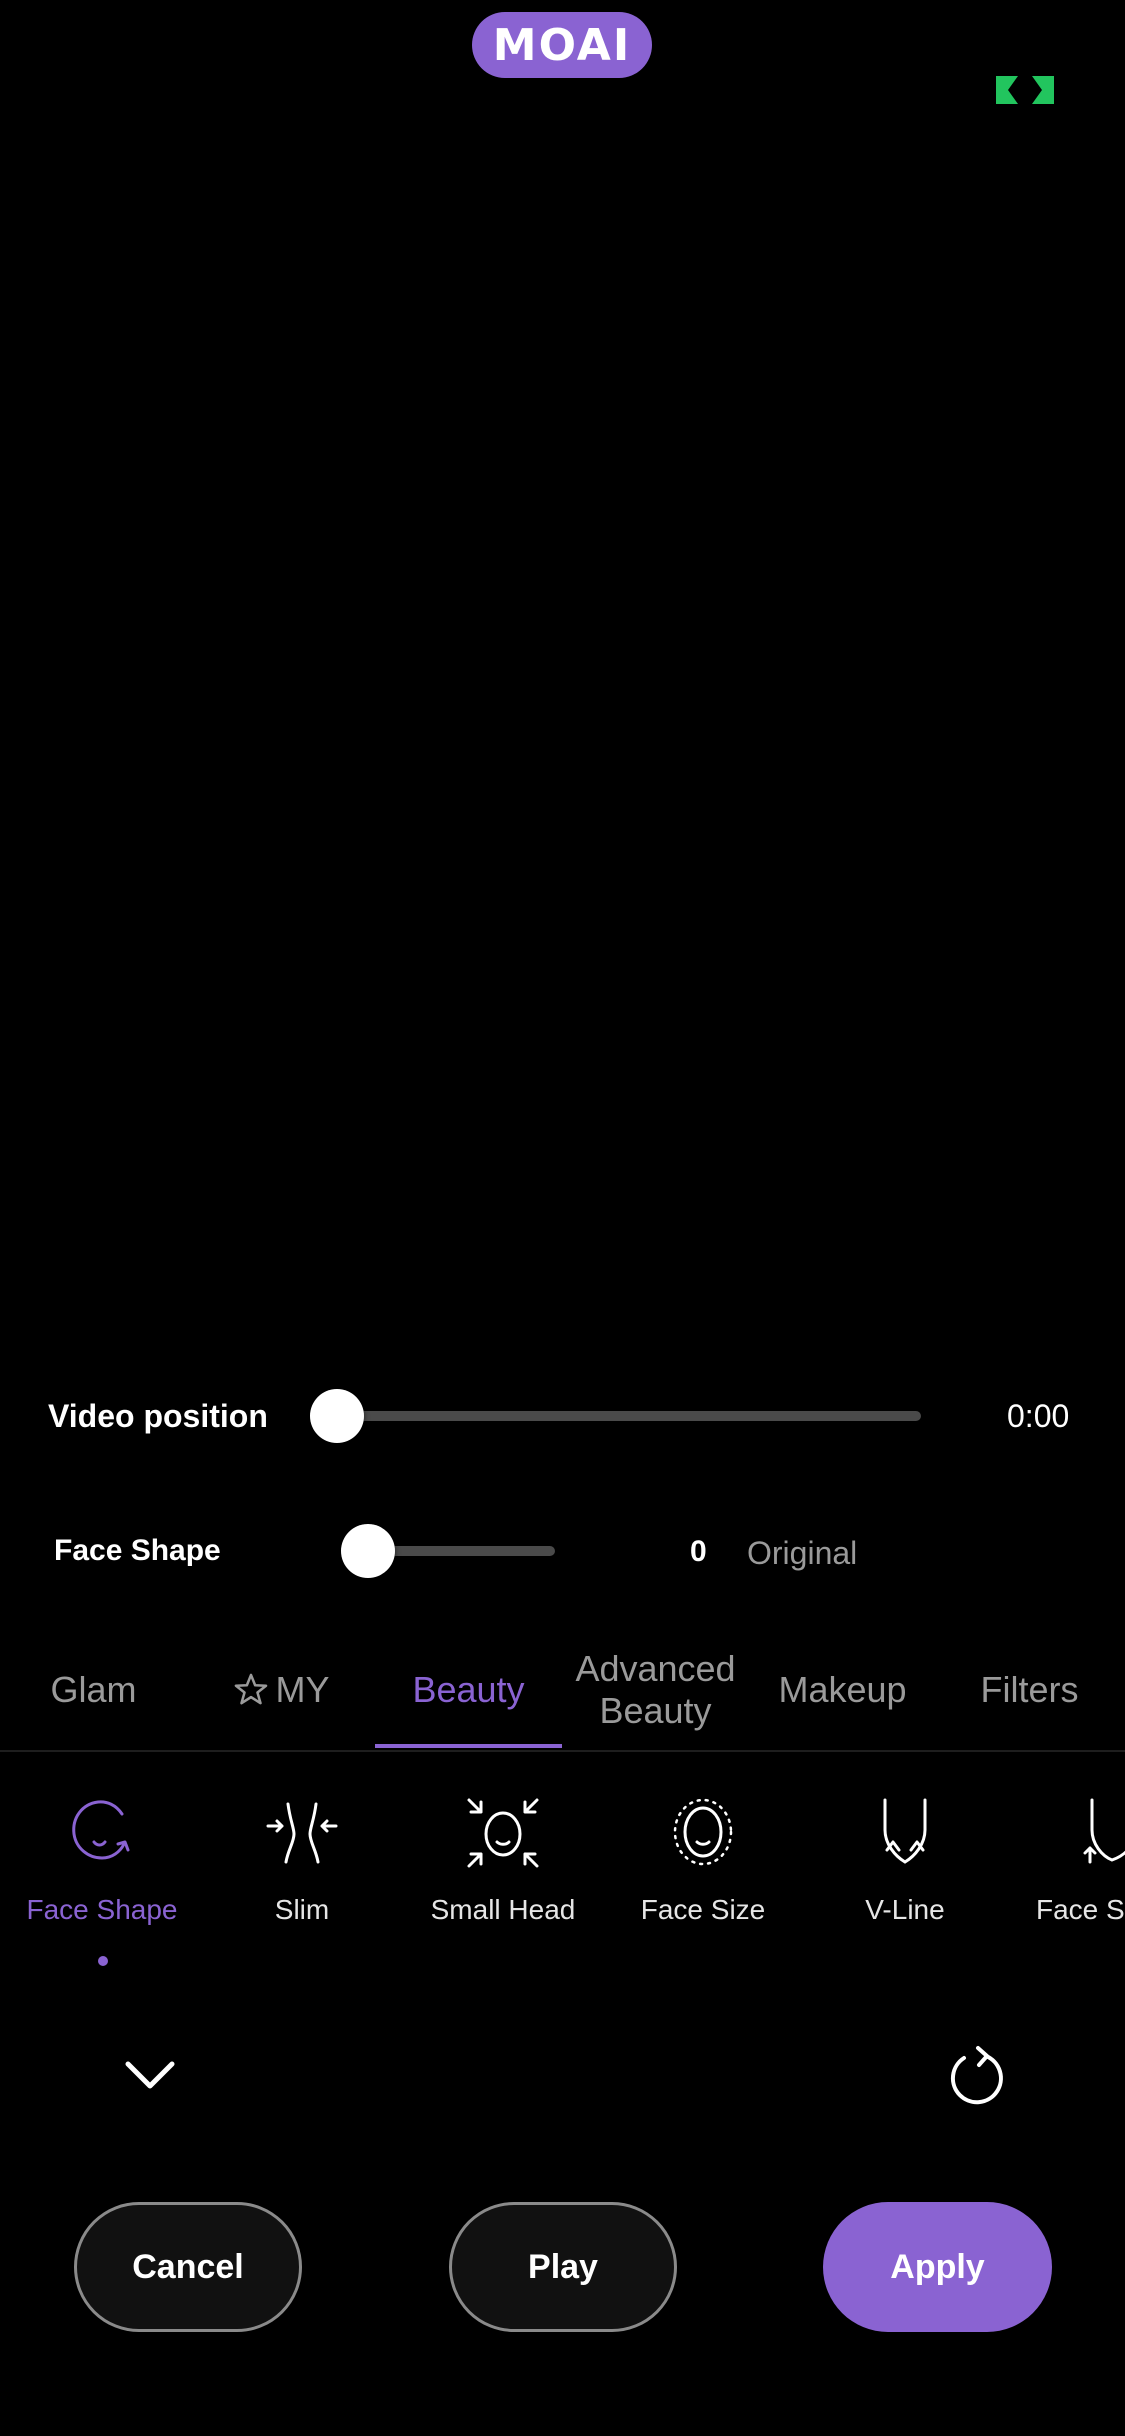 The width and height of the screenshot is (1125, 2436). Describe the element at coordinates (698, 1551) in the screenshot. I see `face-shape-value: 0` at that location.